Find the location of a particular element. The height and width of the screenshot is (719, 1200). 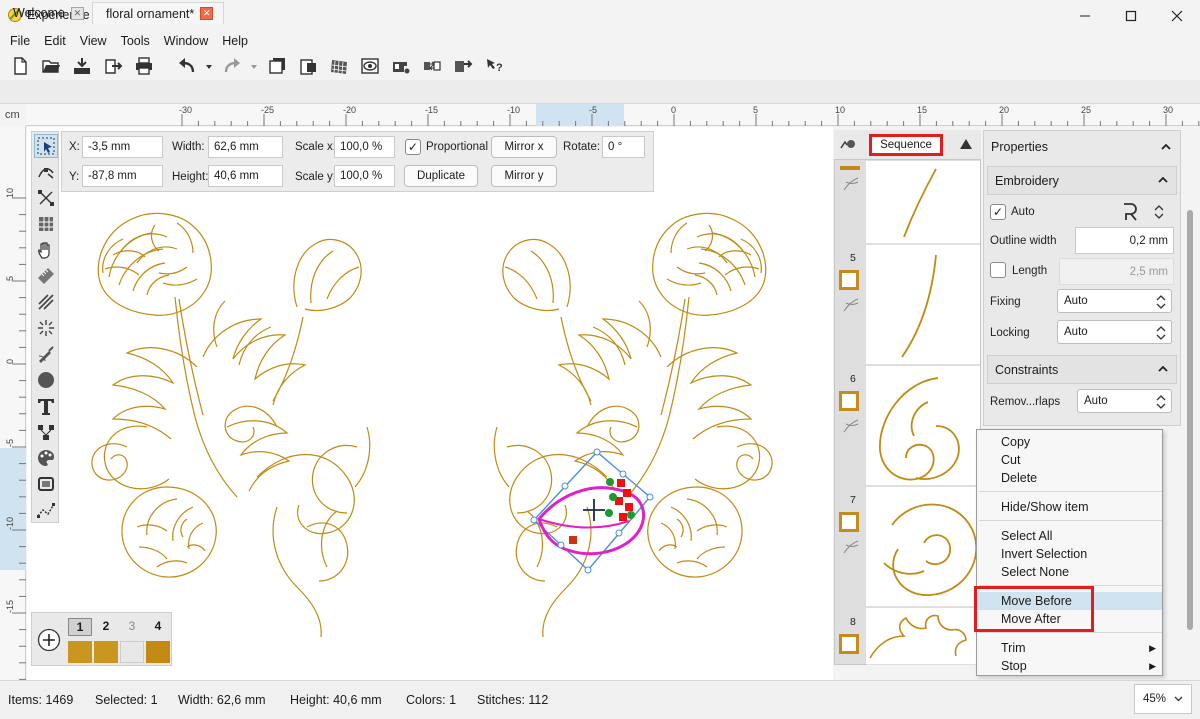

duplicate-button: Duplicate is located at coordinates (441, 176).